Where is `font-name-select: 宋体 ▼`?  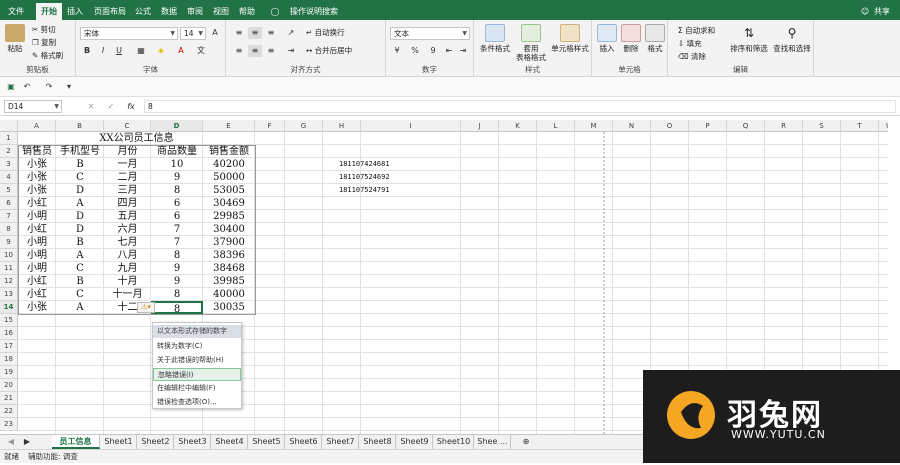
font-name-select: 宋体 ▼ is located at coordinates (129, 33).